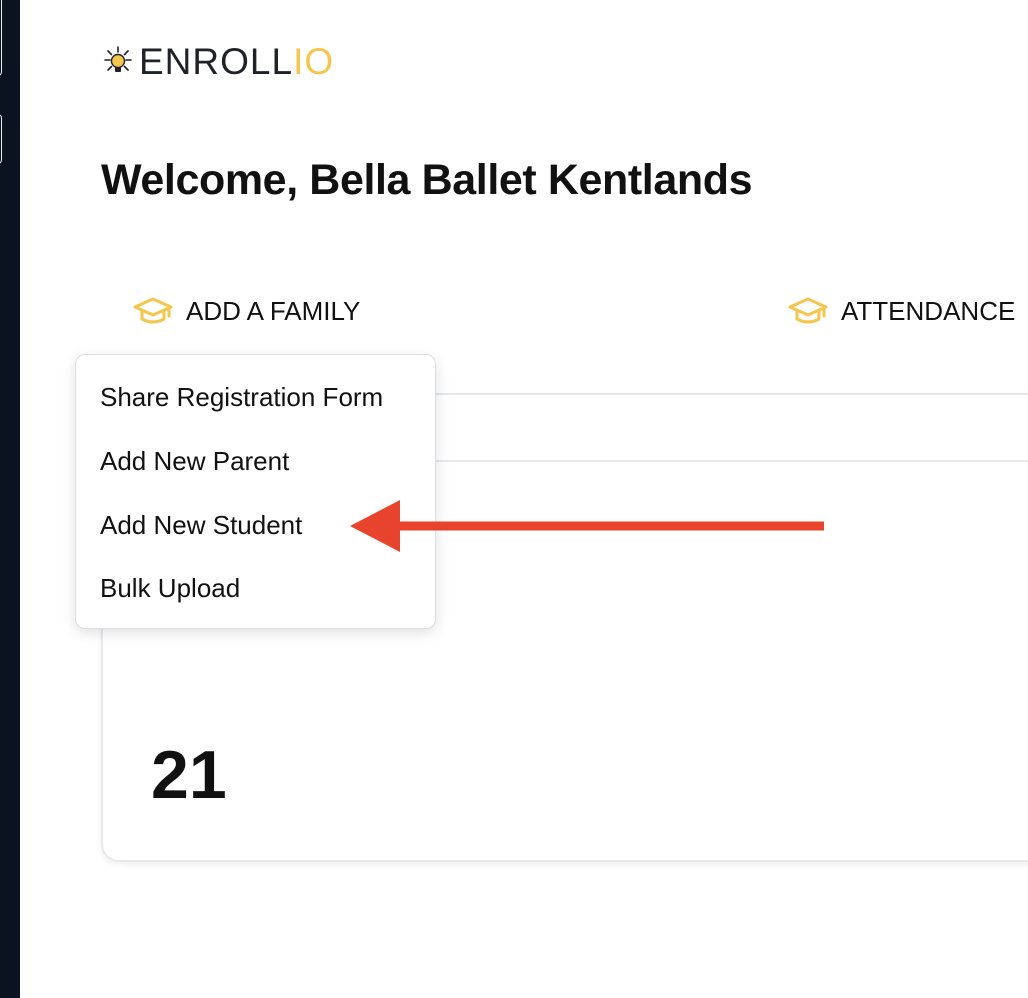  I want to click on attendance-menu: ATTENDANCE, so click(901, 311).